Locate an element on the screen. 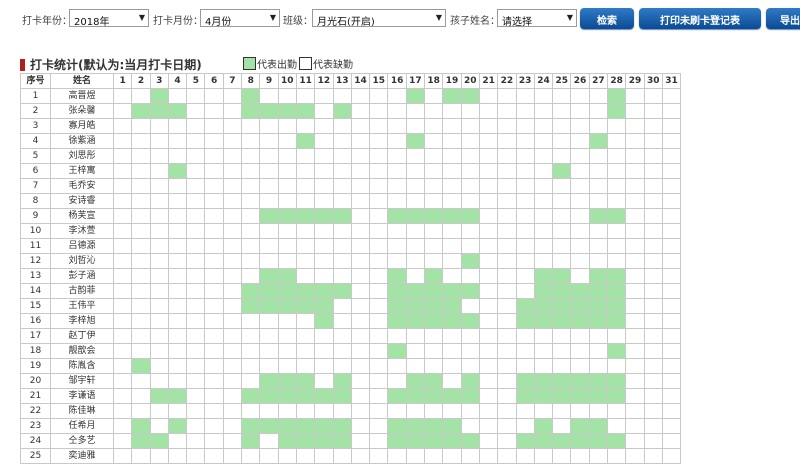  row-name: 李梓旭 is located at coordinates (82, 321).